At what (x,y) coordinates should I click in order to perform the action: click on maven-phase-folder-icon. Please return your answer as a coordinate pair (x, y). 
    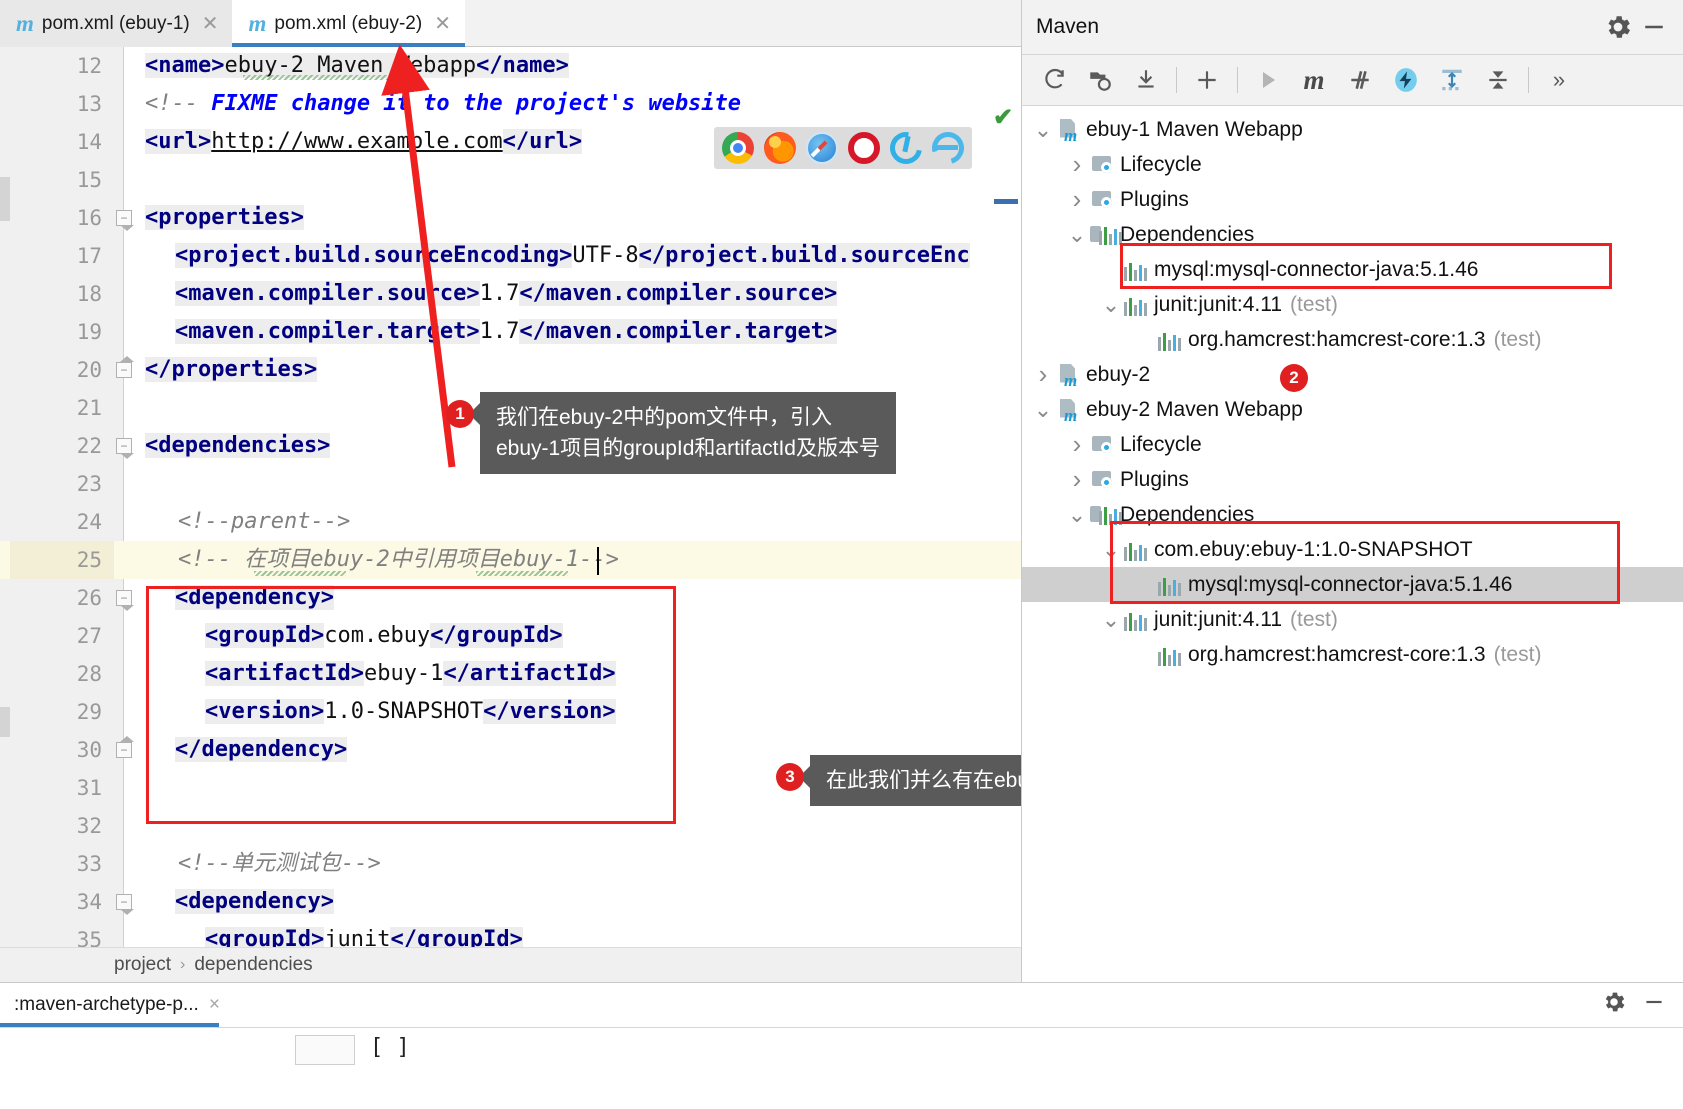
    Looking at the image, I should click on (1103, 200).